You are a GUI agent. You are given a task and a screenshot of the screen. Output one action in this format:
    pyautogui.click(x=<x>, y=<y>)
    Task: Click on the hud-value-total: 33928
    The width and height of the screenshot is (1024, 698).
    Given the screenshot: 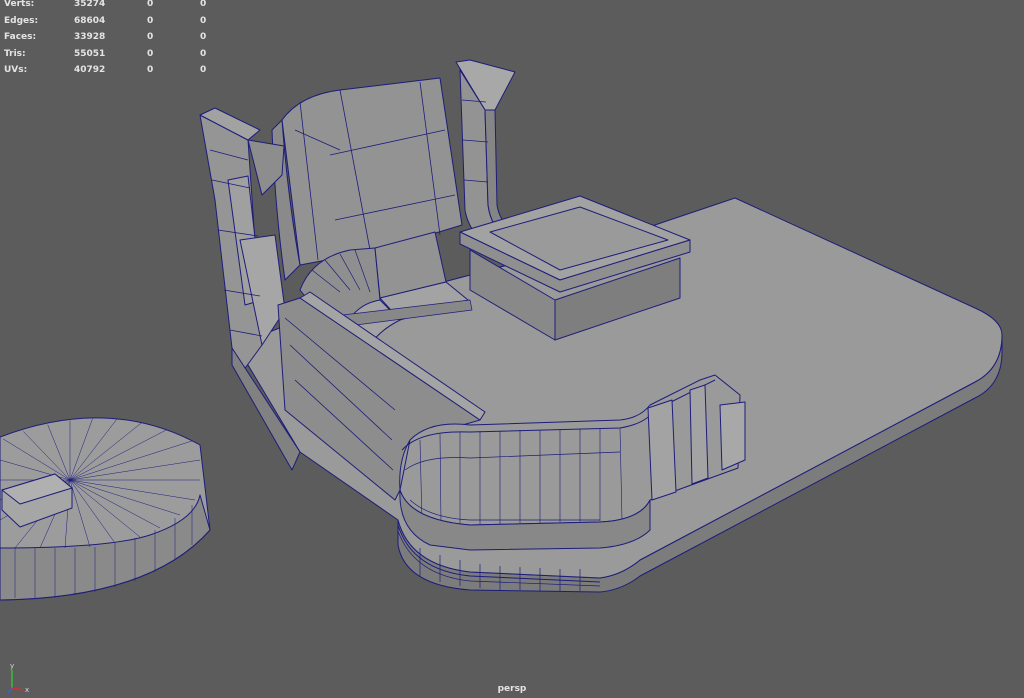 What is the action you would take?
    pyautogui.click(x=90, y=37)
    